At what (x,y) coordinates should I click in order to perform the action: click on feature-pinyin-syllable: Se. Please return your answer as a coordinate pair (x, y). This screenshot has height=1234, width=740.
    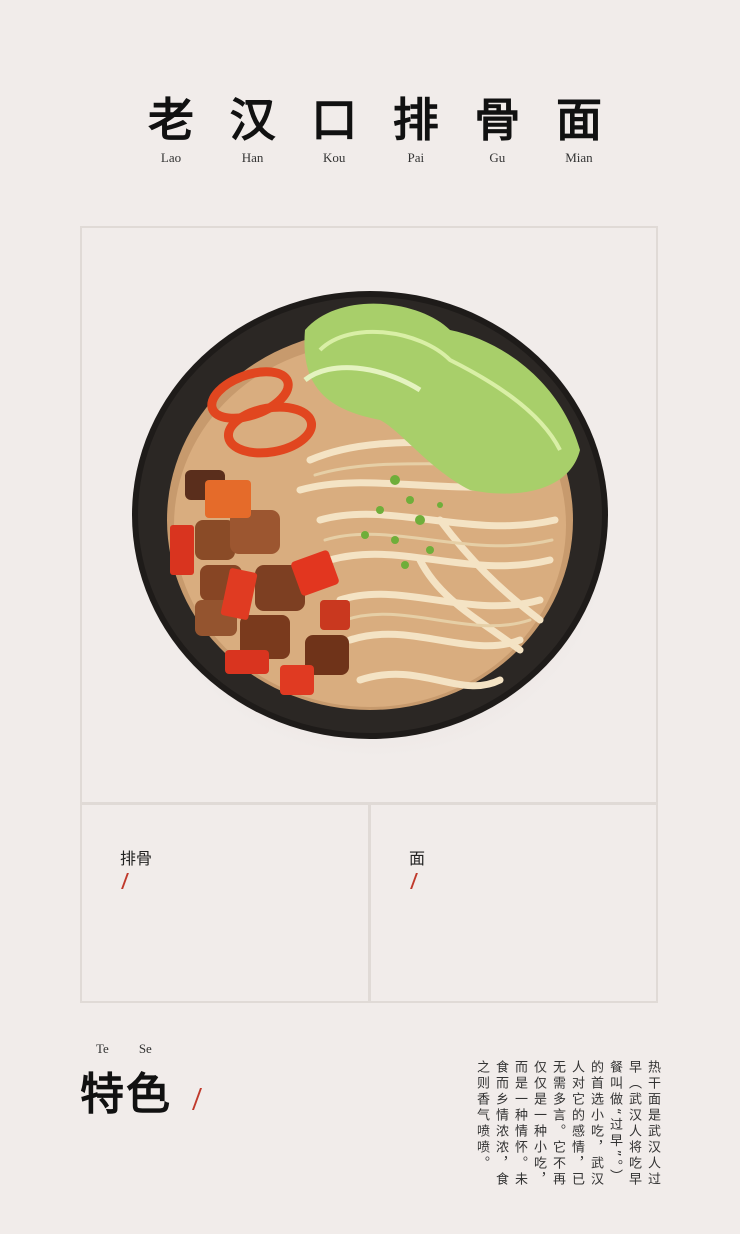
    Looking at the image, I should click on (145, 1048).